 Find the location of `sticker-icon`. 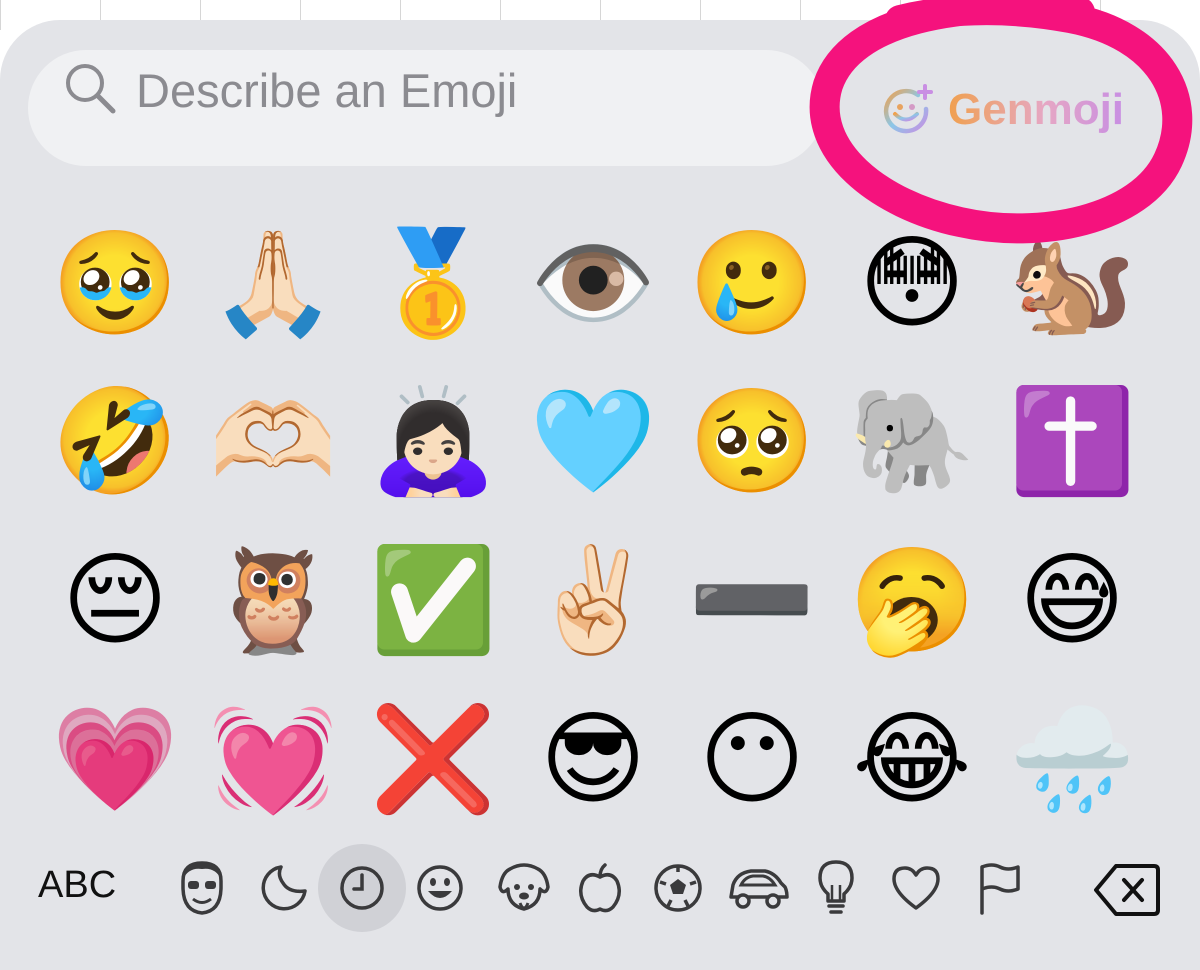

sticker-icon is located at coordinates (284, 888).